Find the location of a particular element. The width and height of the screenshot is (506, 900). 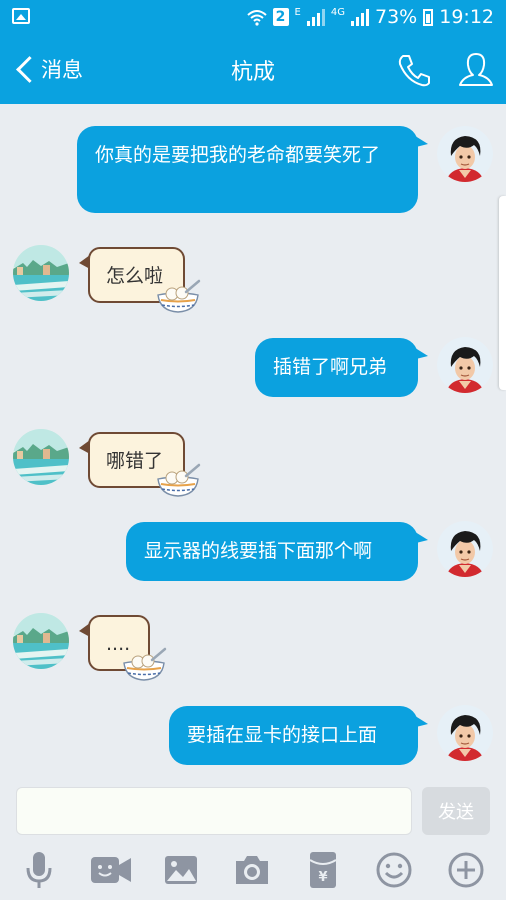

message-text: 显示器的线要插下面那个啊 is located at coordinates (258, 551).